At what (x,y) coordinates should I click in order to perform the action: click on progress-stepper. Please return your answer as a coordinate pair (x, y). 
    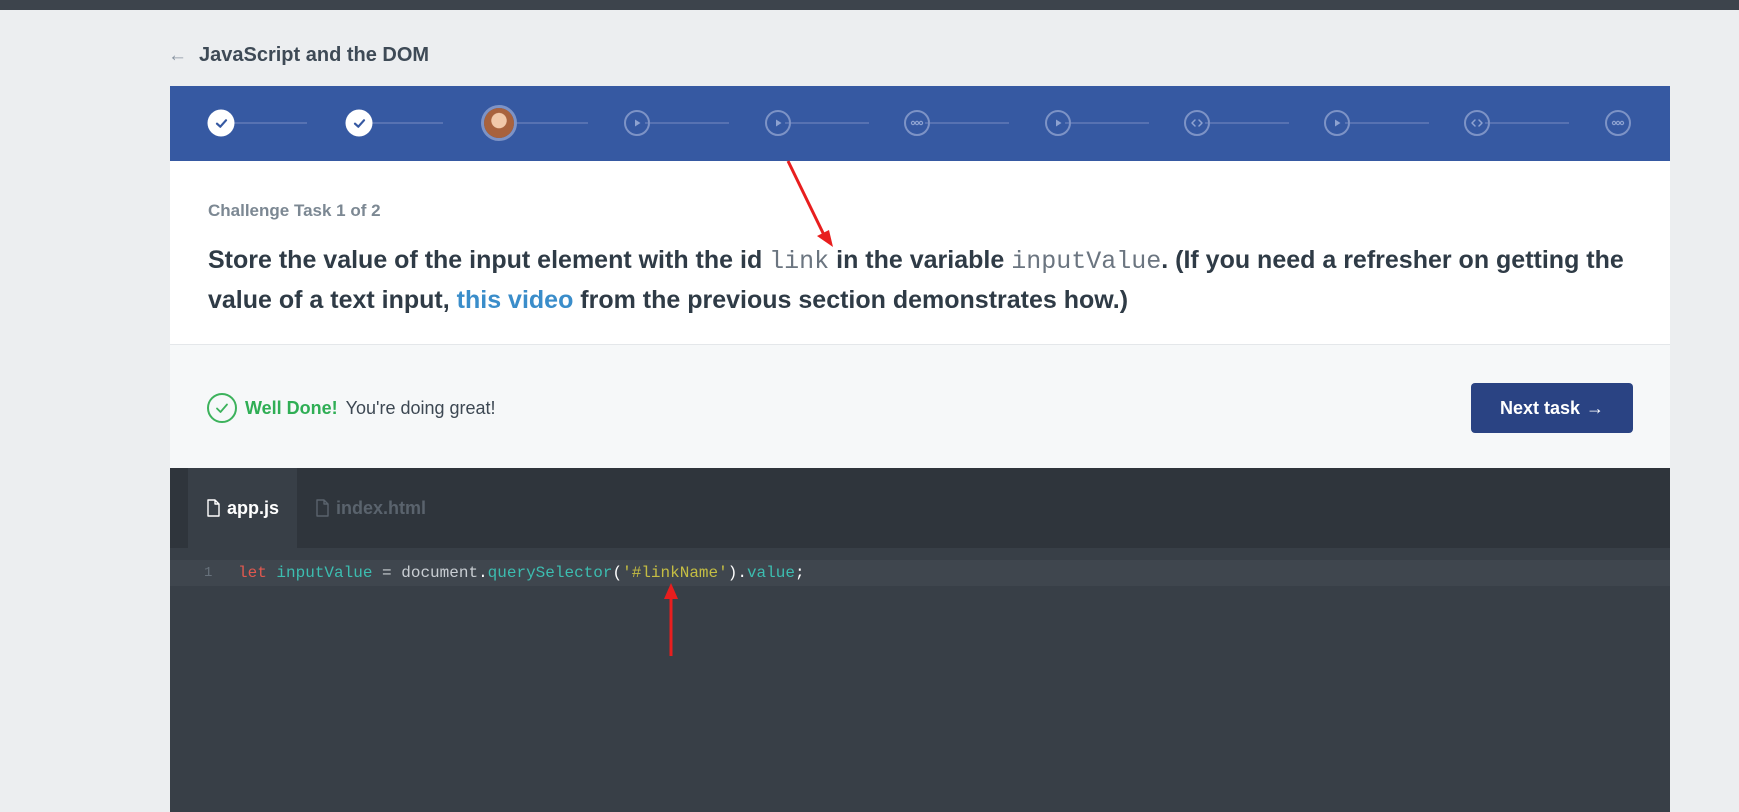
    Looking at the image, I should click on (920, 123).